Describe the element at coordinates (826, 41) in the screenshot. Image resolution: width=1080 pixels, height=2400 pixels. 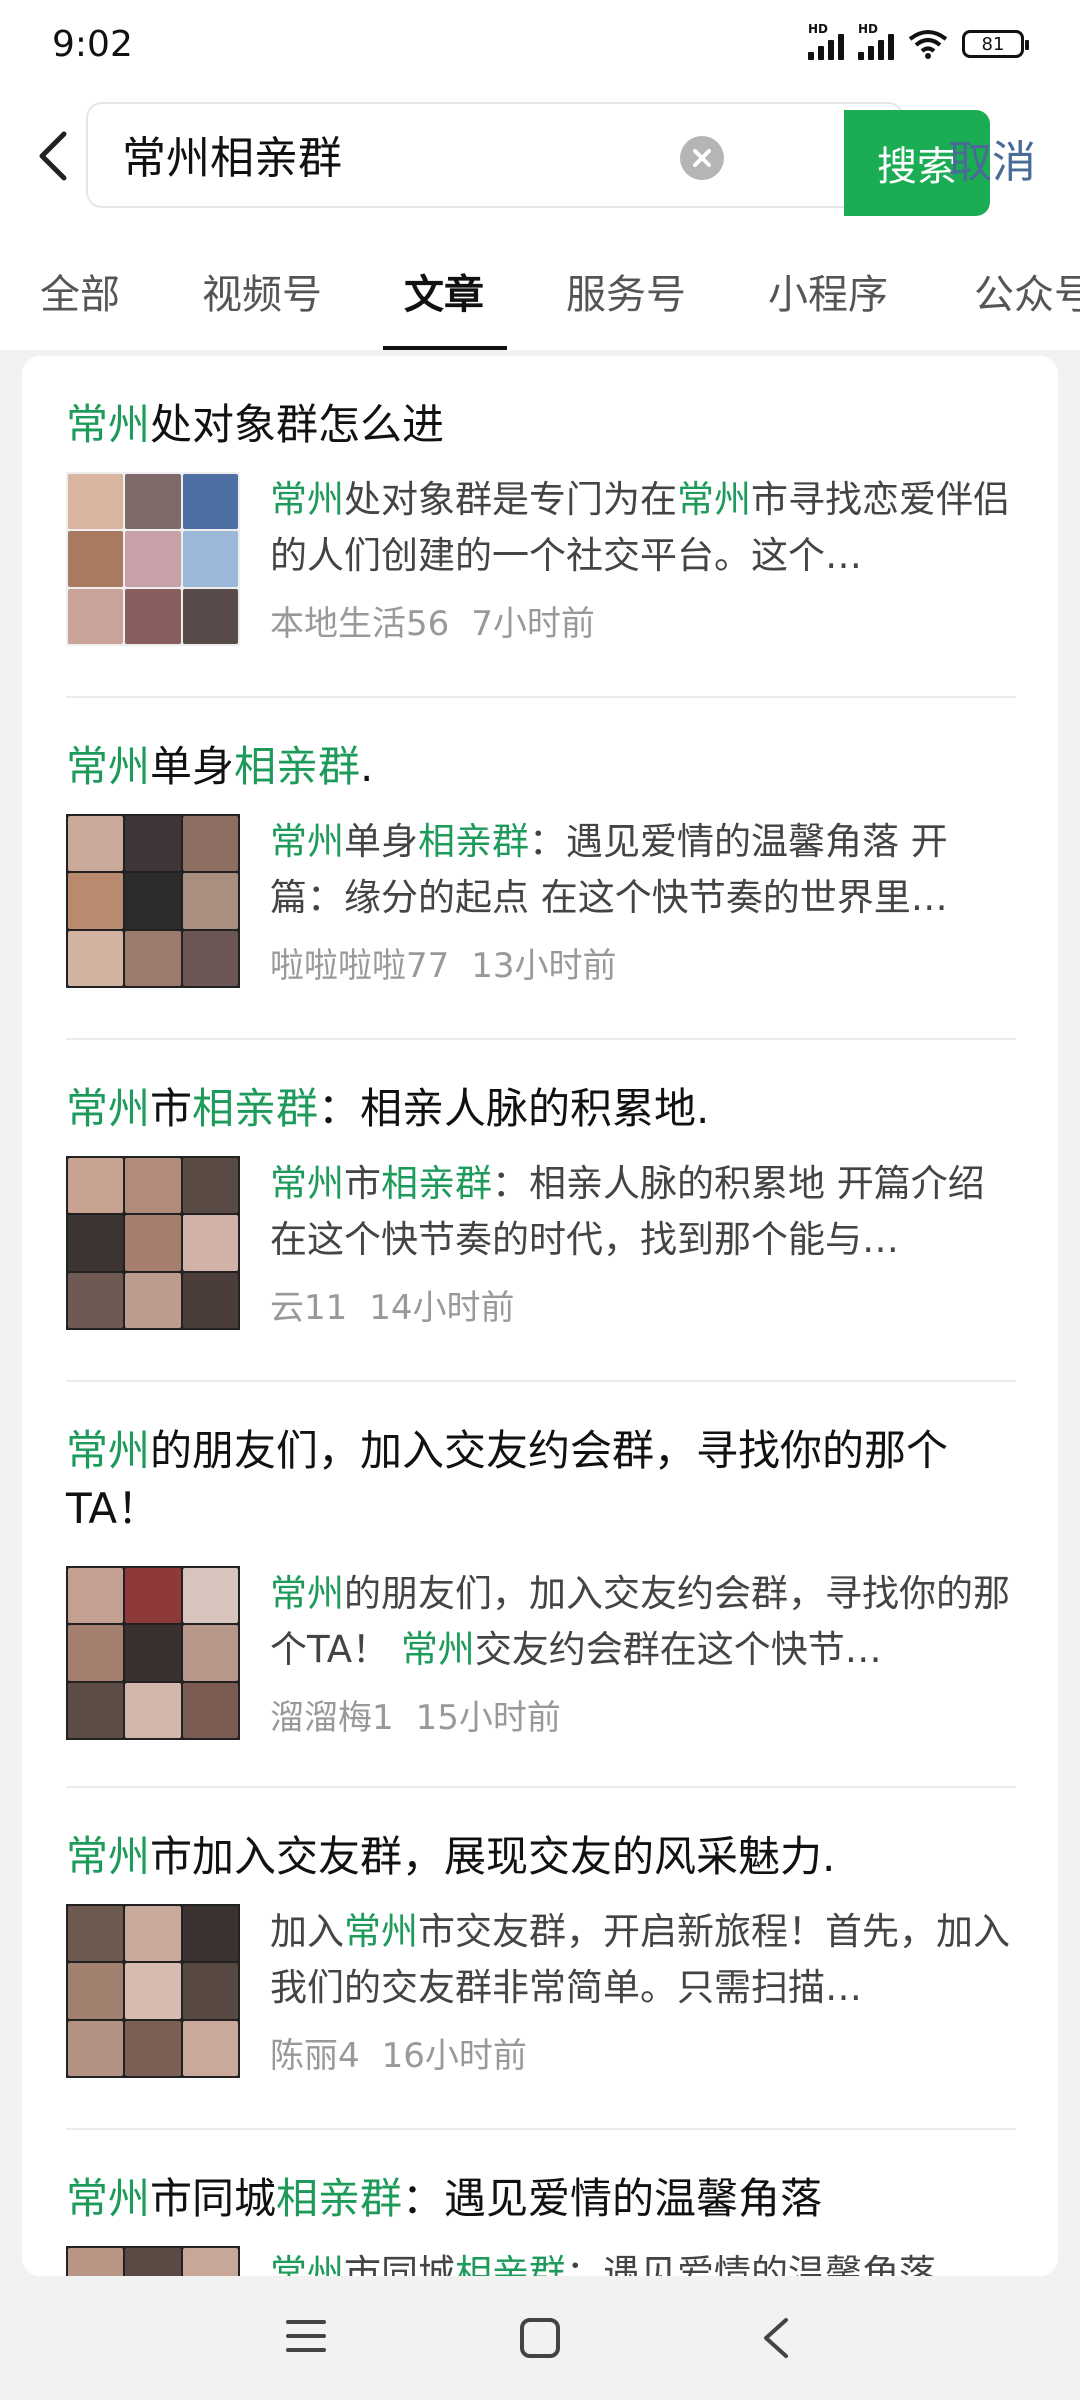
I see `signal-icon-1: HD` at that location.